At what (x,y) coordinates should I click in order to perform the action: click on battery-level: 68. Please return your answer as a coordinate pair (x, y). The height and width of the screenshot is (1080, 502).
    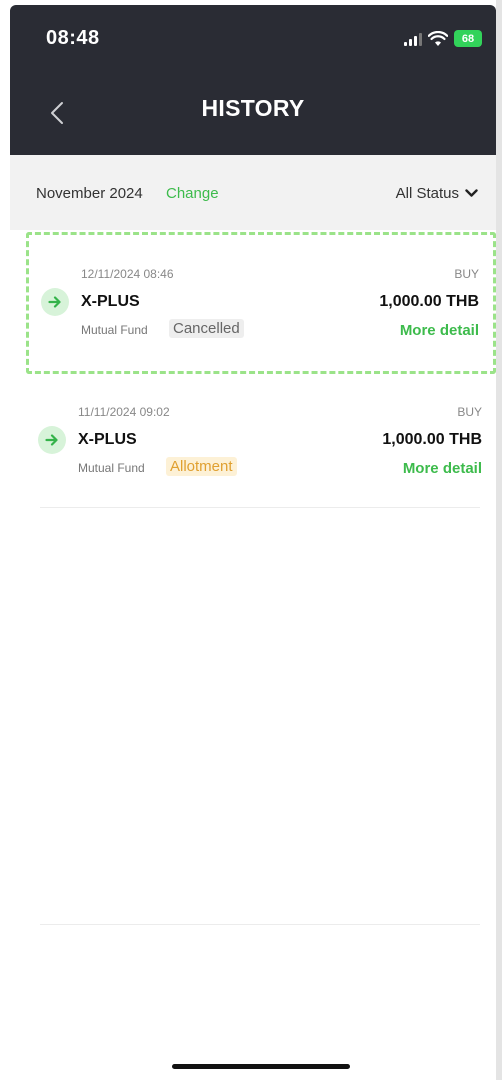
    Looking at the image, I should click on (468, 38).